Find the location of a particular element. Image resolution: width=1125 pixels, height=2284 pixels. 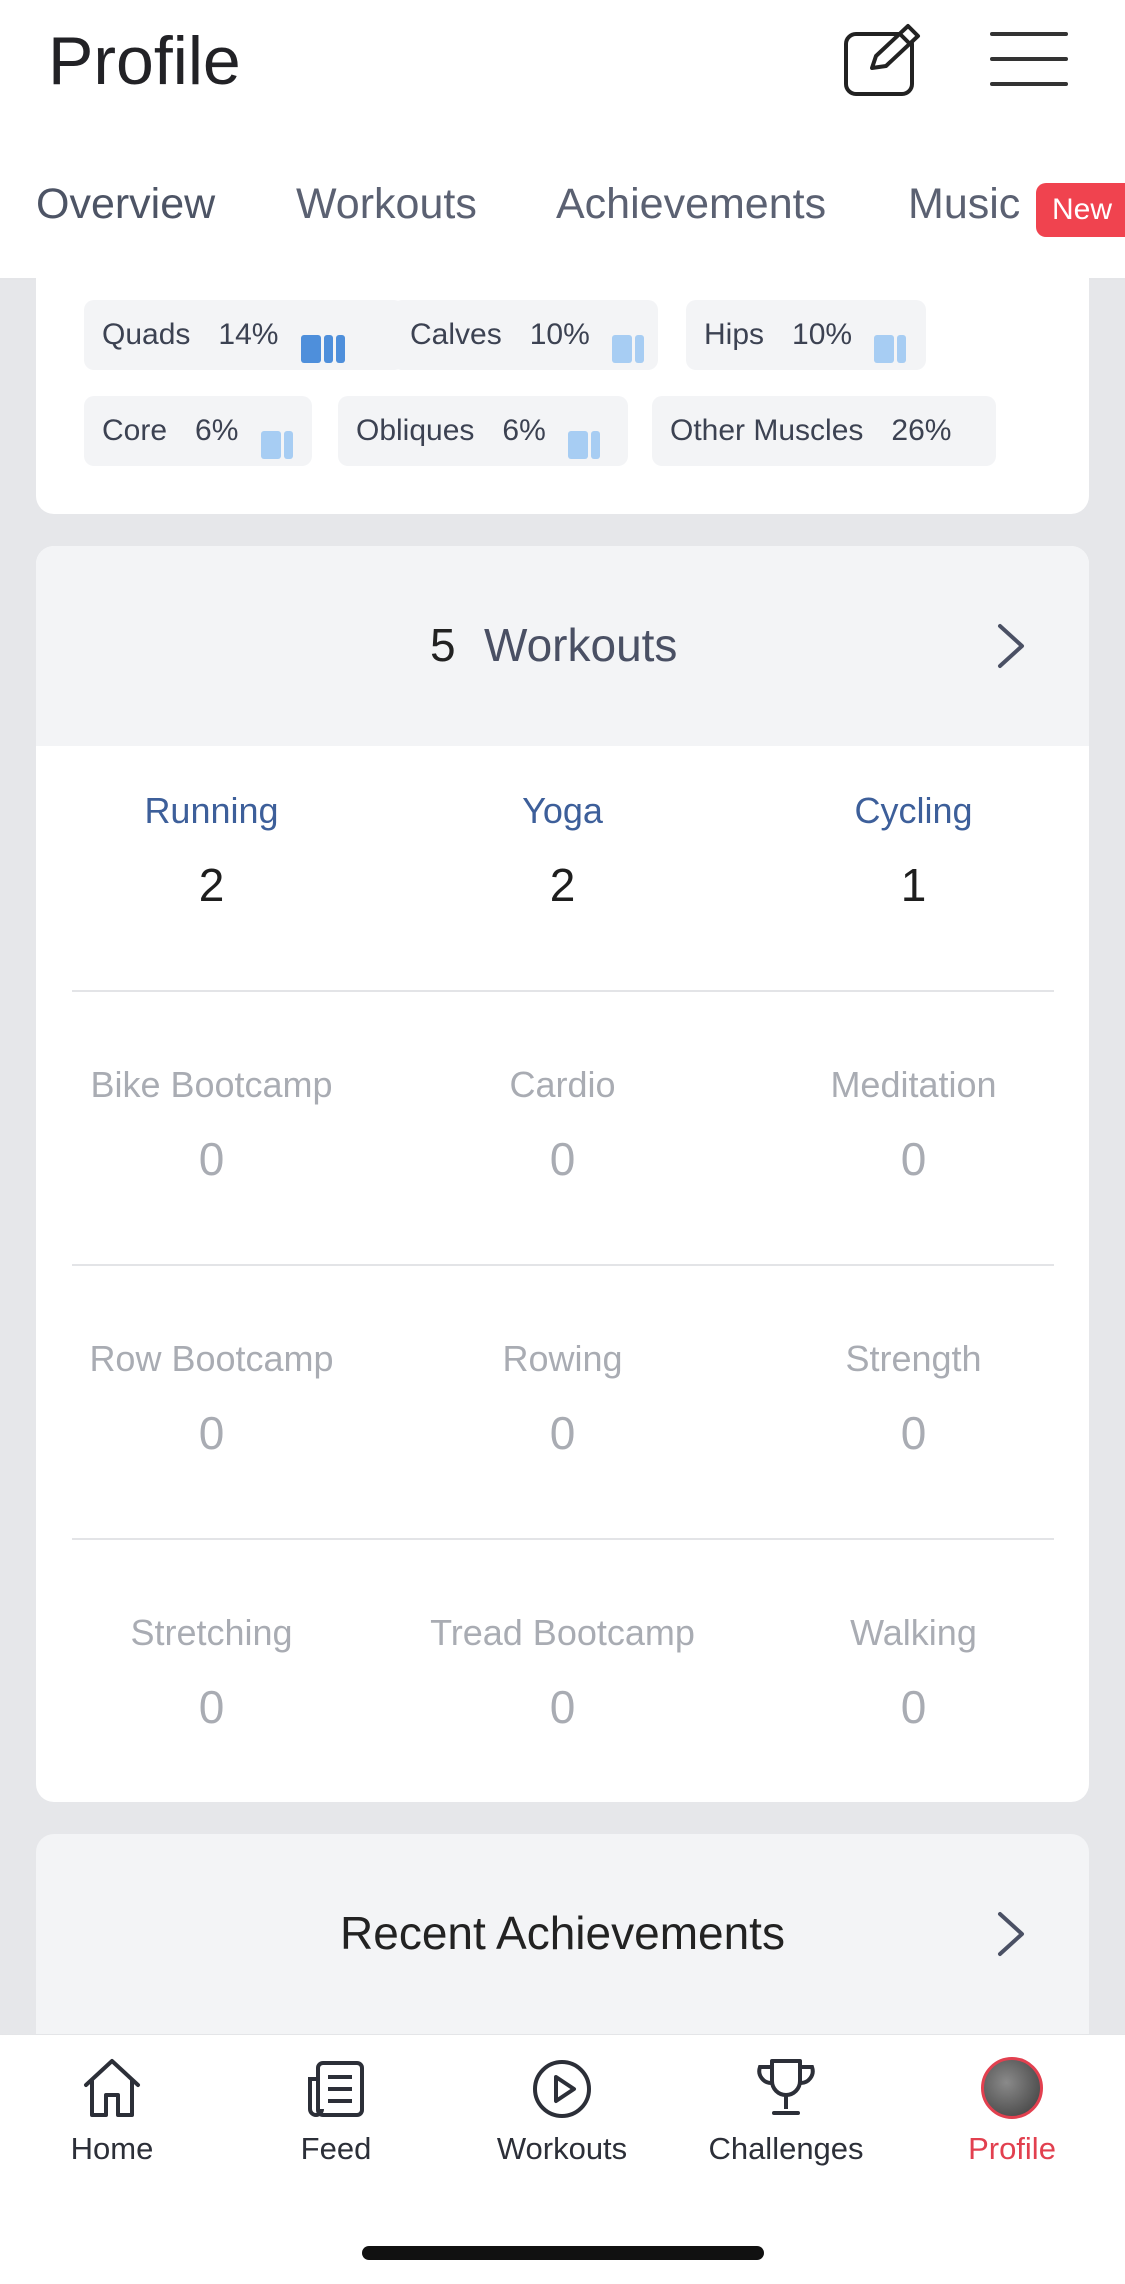

workout-type-cell: Rowing 0 is located at coordinates (562, 1399).